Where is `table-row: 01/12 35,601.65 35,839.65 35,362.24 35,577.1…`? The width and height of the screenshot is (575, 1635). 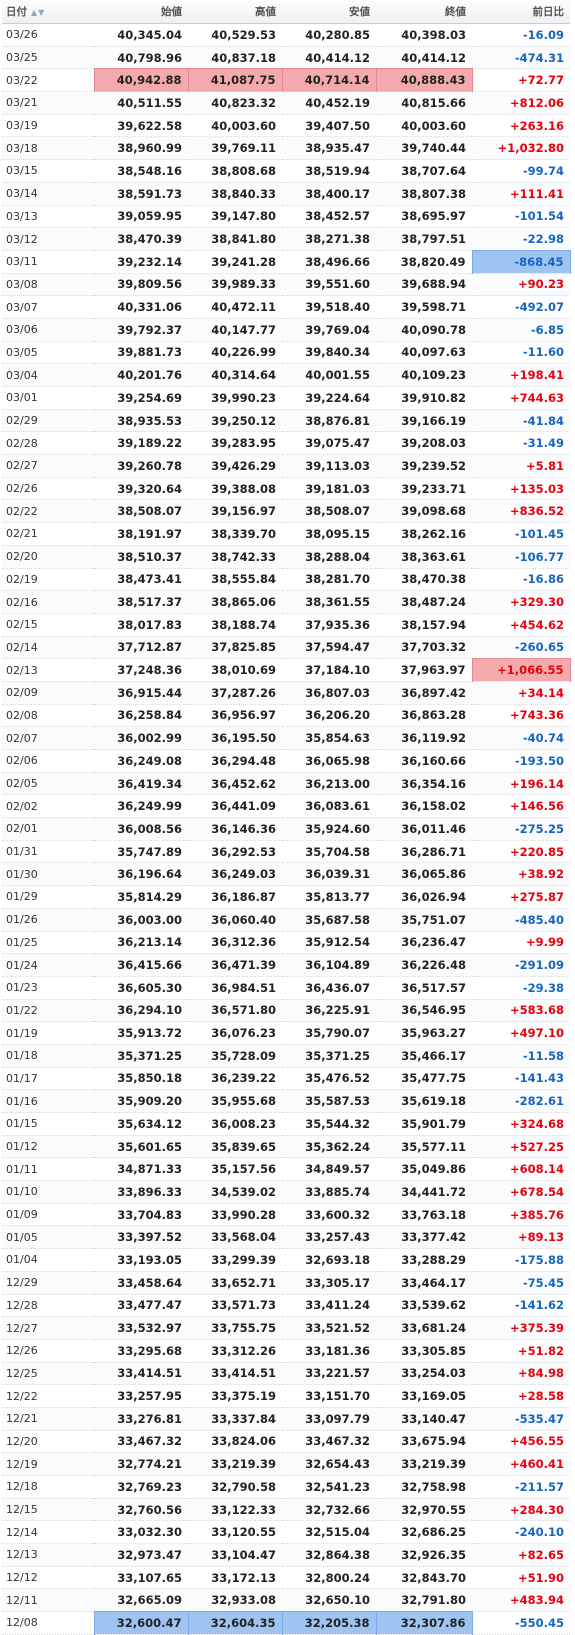
table-row: 01/12 35,601.65 35,839.65 35,362.24 35,577.1… is located at coordinates (286, 1147).